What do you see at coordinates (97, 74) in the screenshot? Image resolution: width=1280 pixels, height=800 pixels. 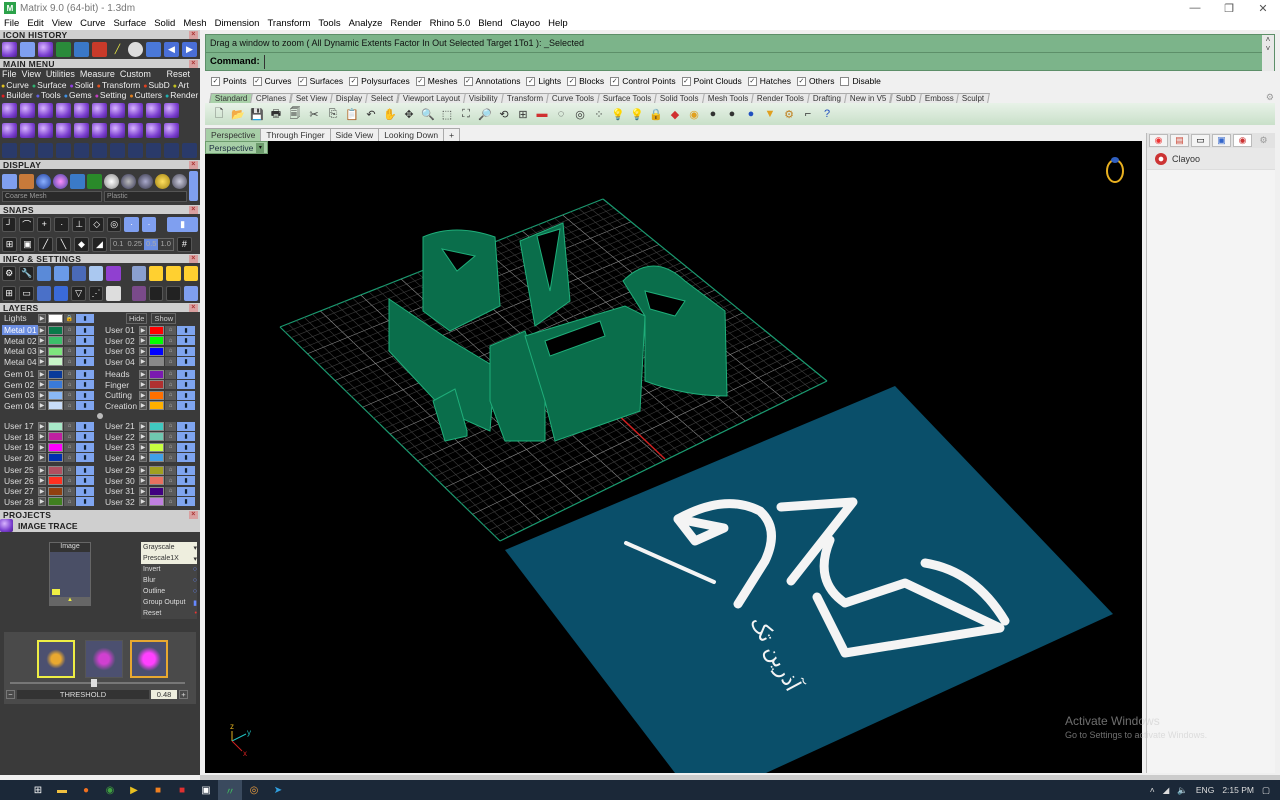 I see `main-menu-measure: Measure` at bounding box center [97, 74].